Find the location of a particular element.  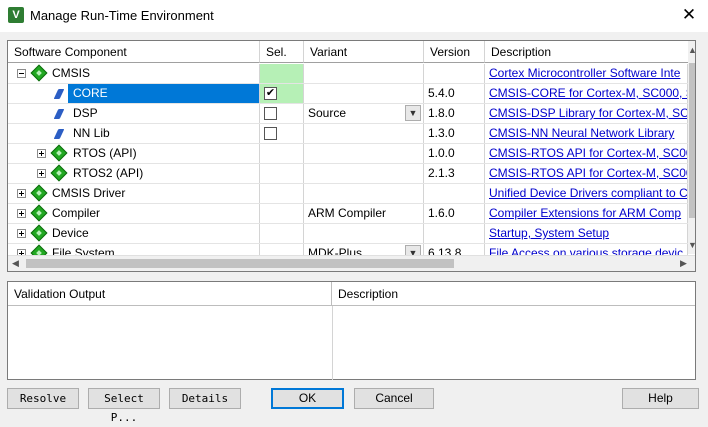

component-label: RTOS2 (API) is located at coordinates (108, 173).